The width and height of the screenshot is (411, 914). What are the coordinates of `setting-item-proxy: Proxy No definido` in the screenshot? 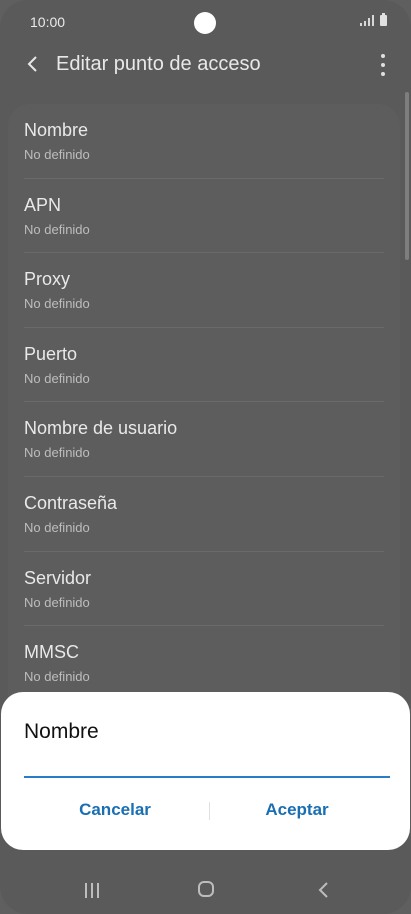 It's located at (204, 290).